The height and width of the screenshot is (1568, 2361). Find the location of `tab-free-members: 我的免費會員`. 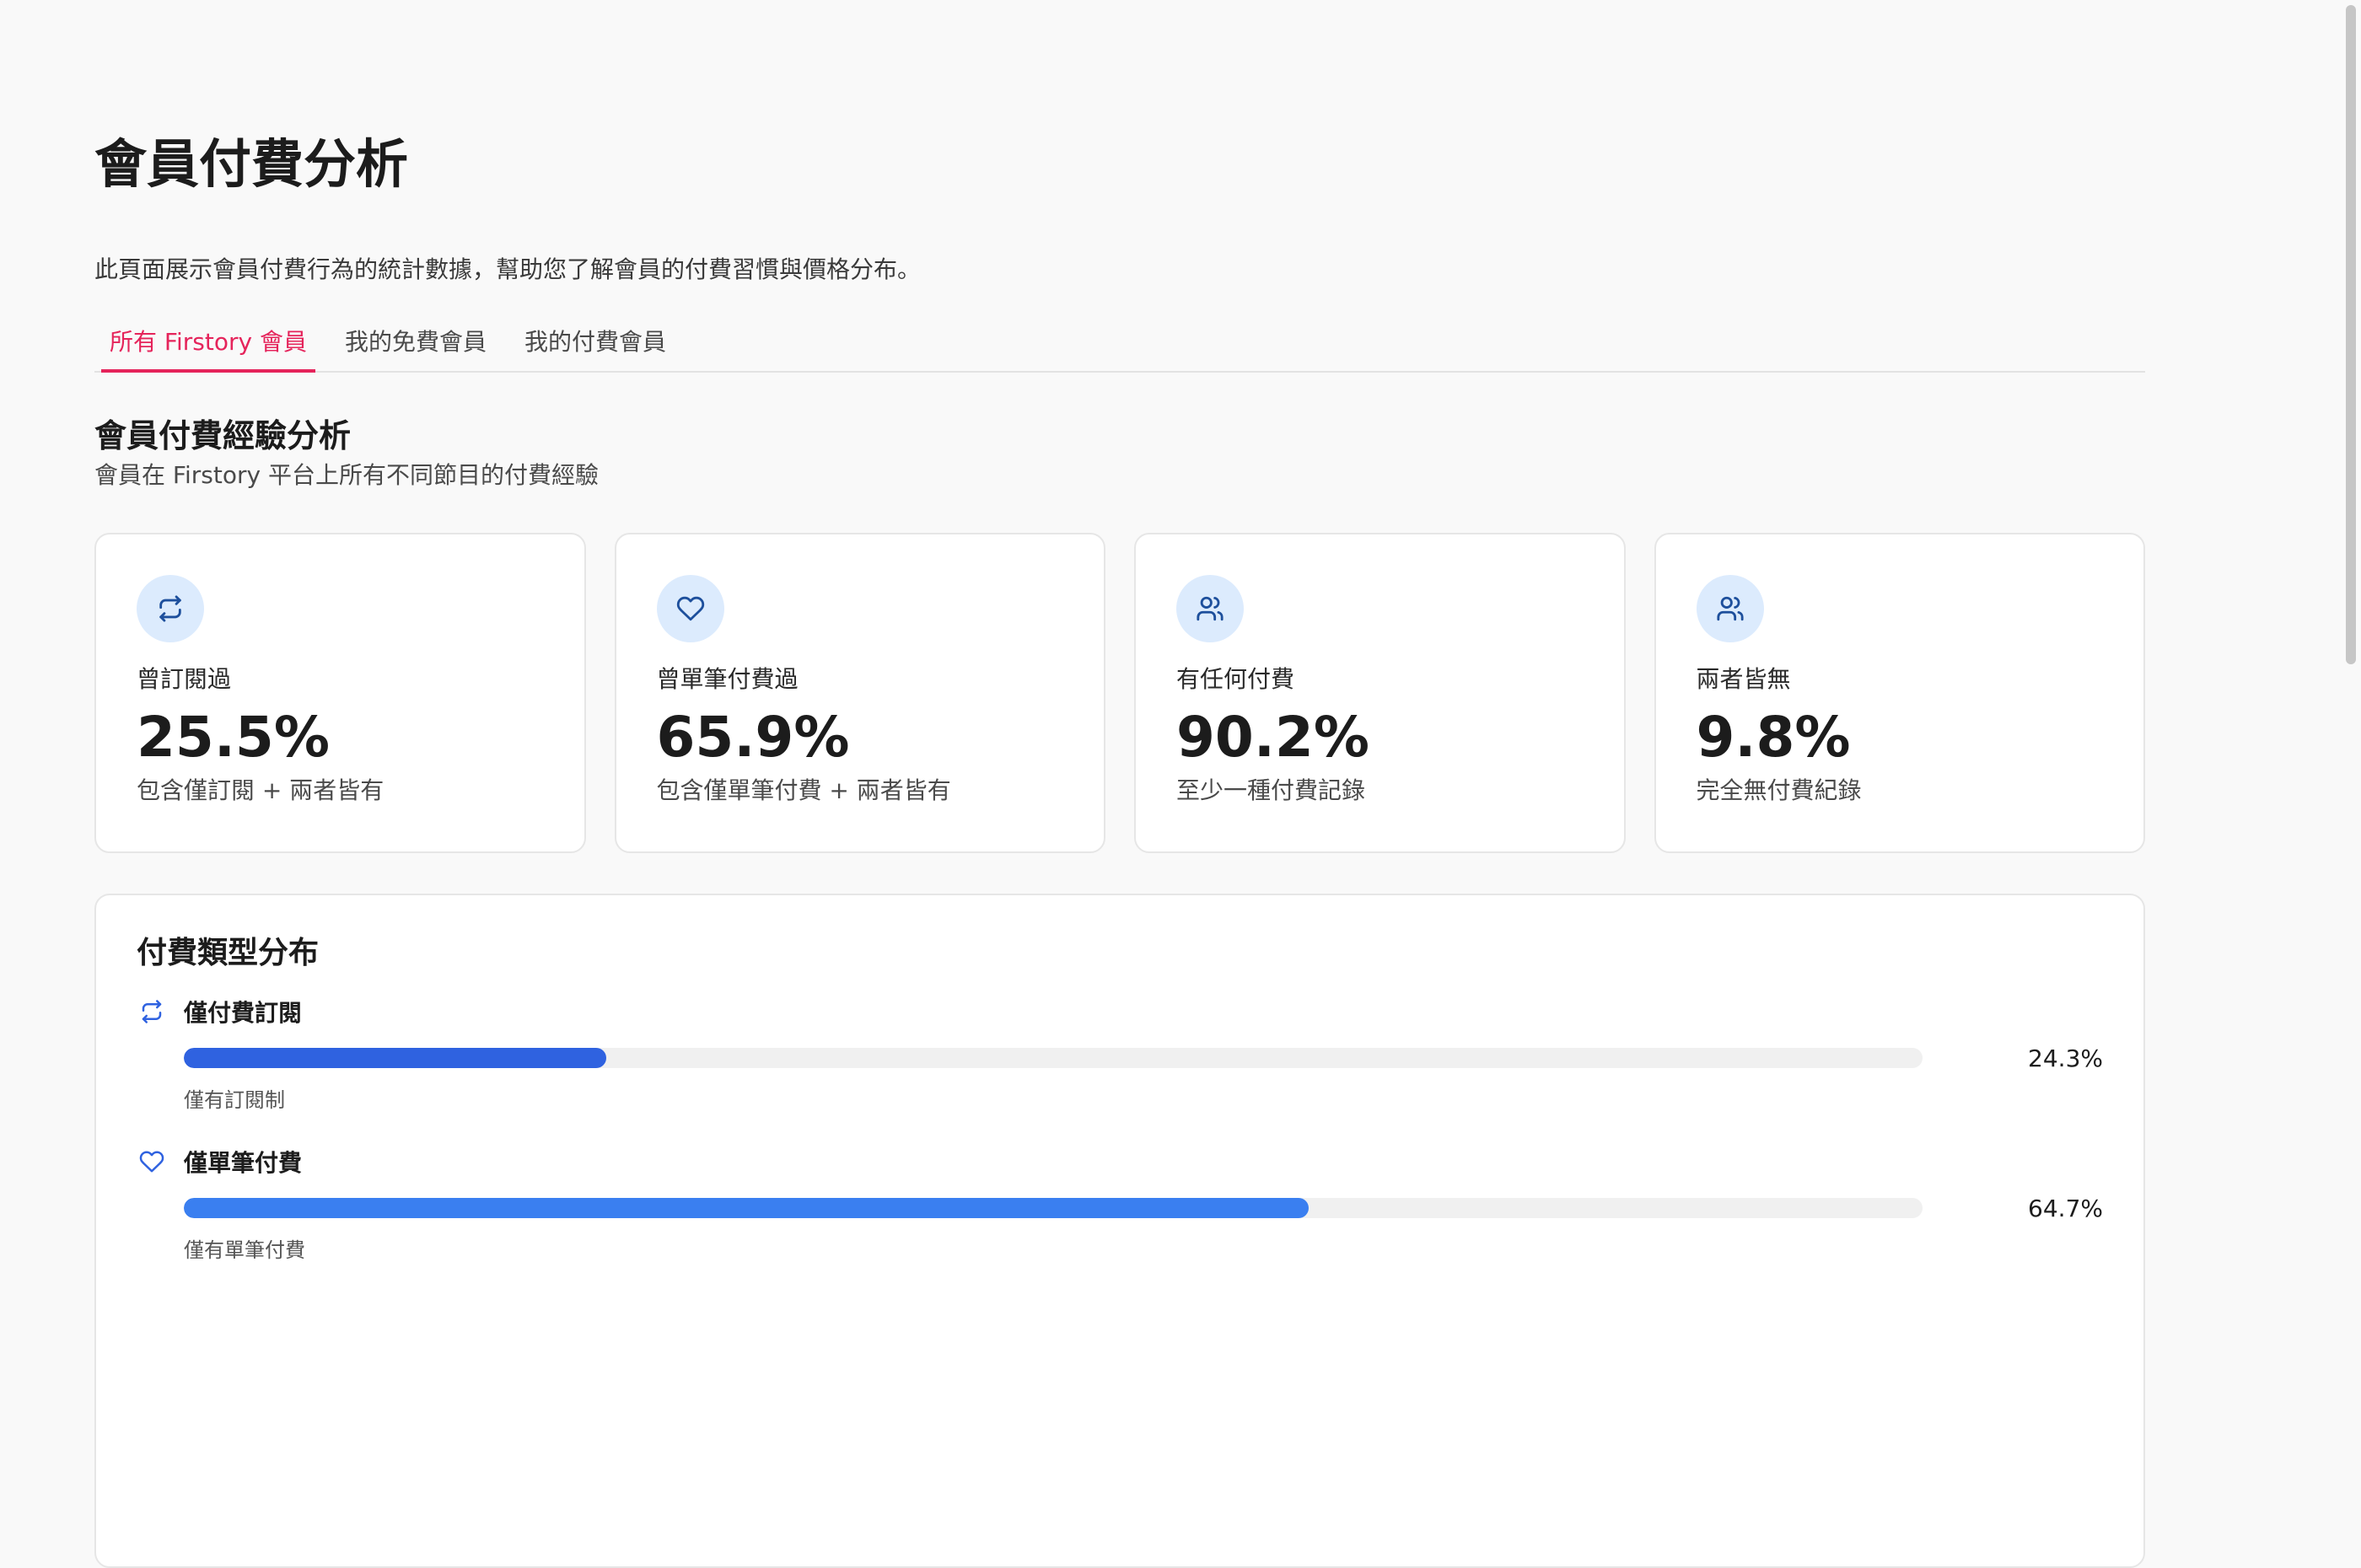

tab-free-members: 我的免費會員 is located at coordinates (415, 341).